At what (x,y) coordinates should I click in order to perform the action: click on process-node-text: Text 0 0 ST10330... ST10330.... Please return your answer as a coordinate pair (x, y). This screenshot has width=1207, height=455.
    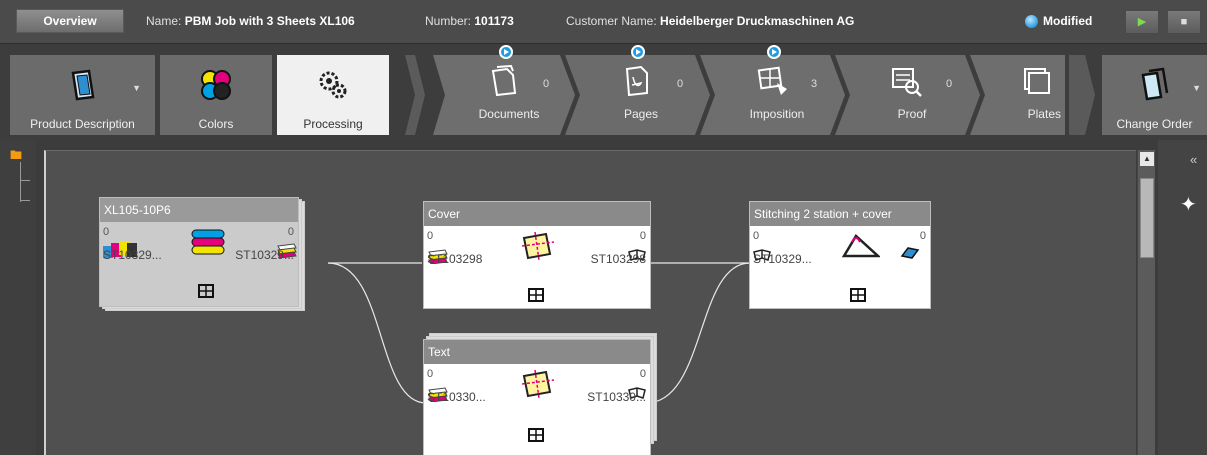
    Looking at the image, I should click on (540, 394).